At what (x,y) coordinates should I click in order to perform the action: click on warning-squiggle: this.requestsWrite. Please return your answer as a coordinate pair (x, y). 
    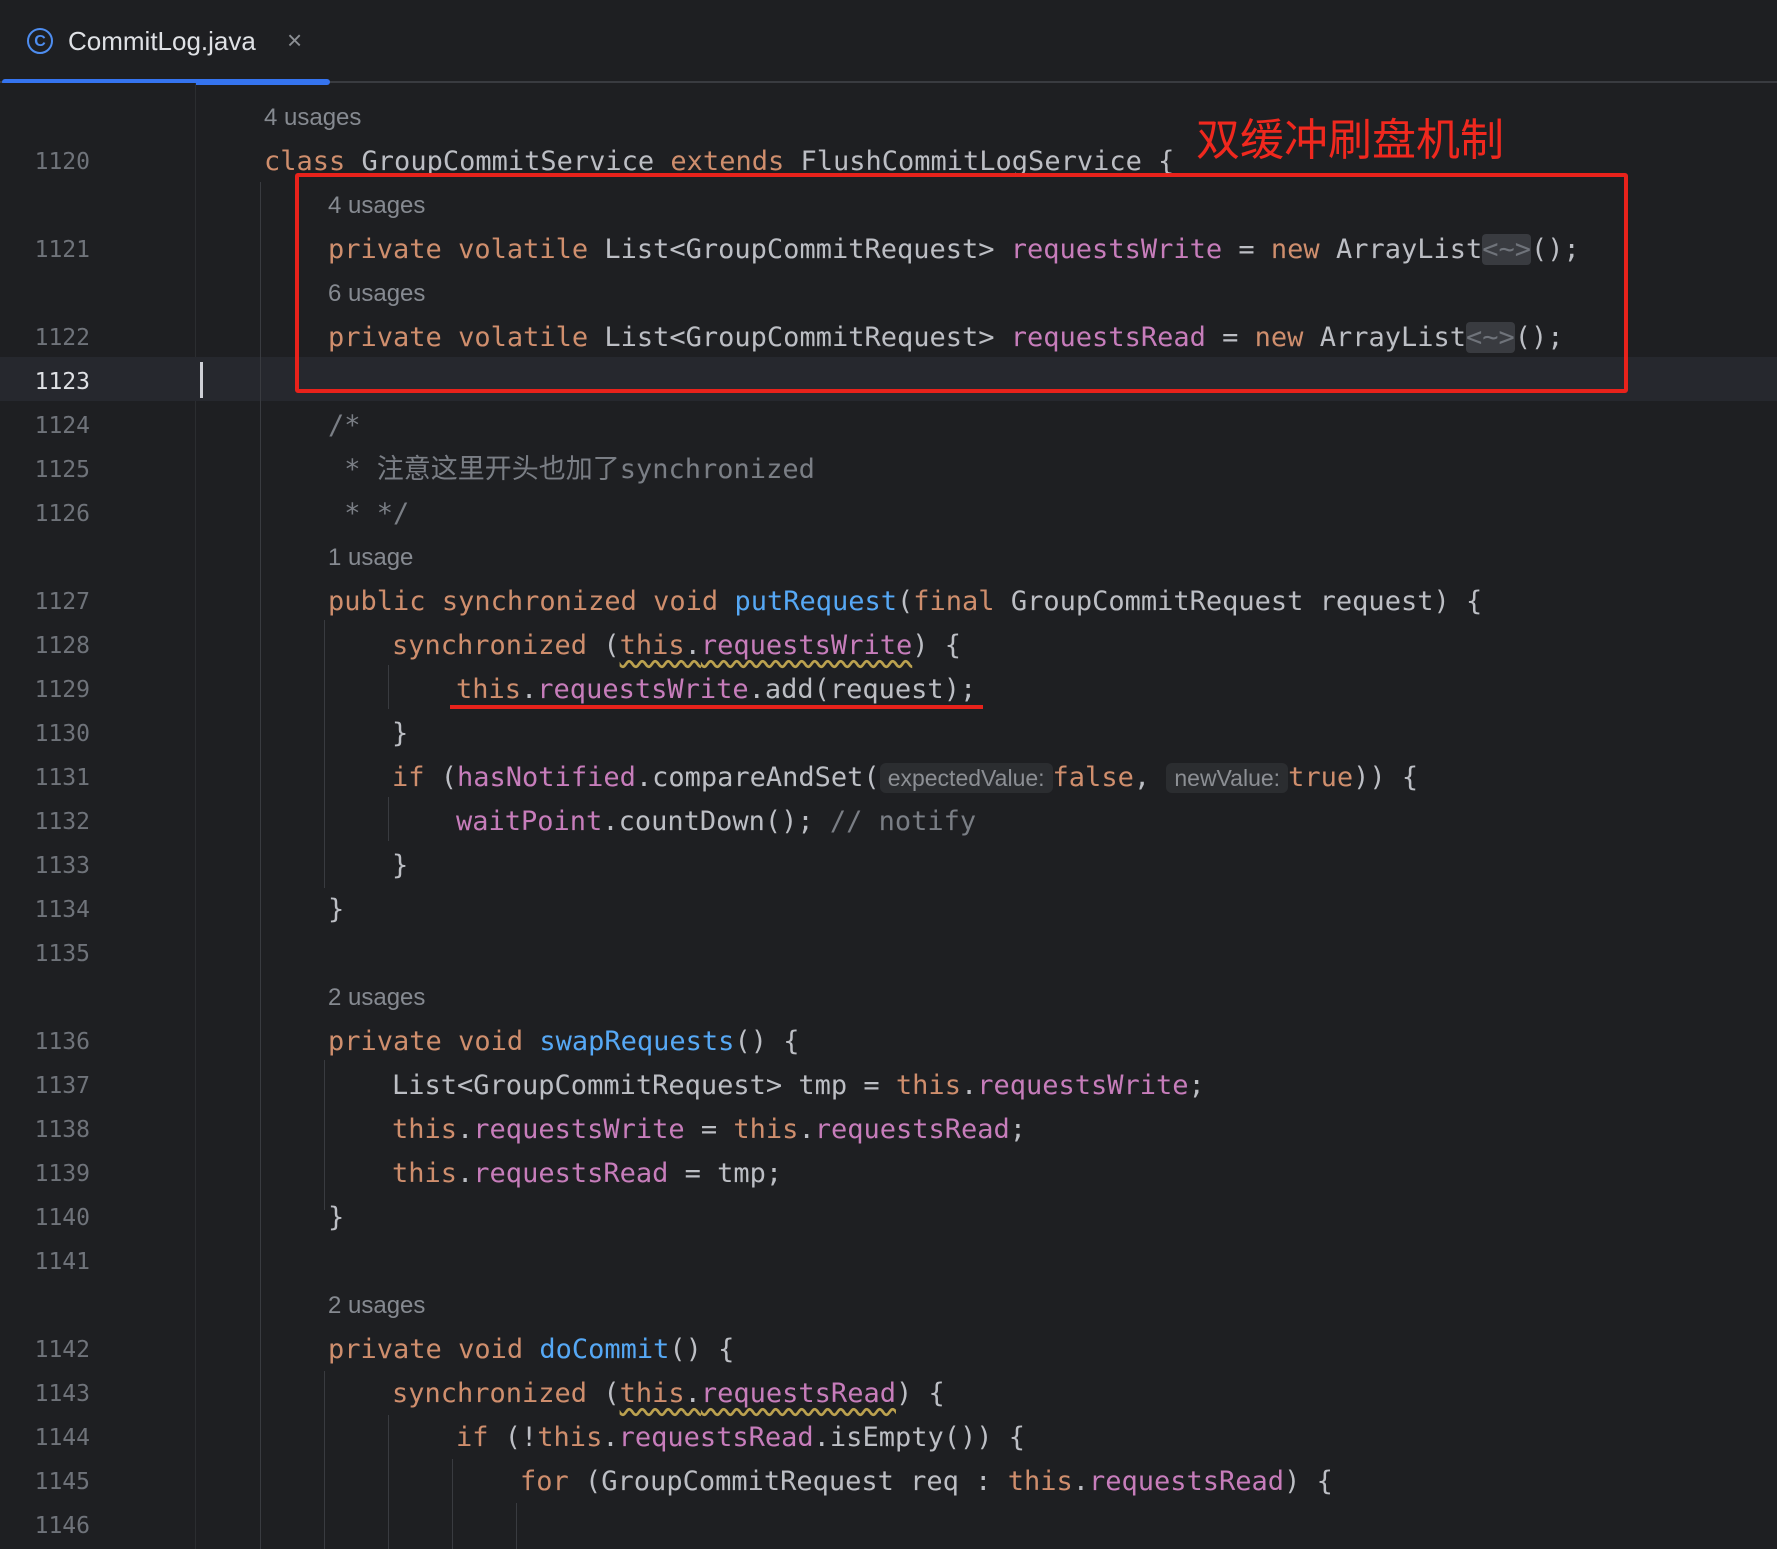
    Looking at the image, I should click on (766, 645).